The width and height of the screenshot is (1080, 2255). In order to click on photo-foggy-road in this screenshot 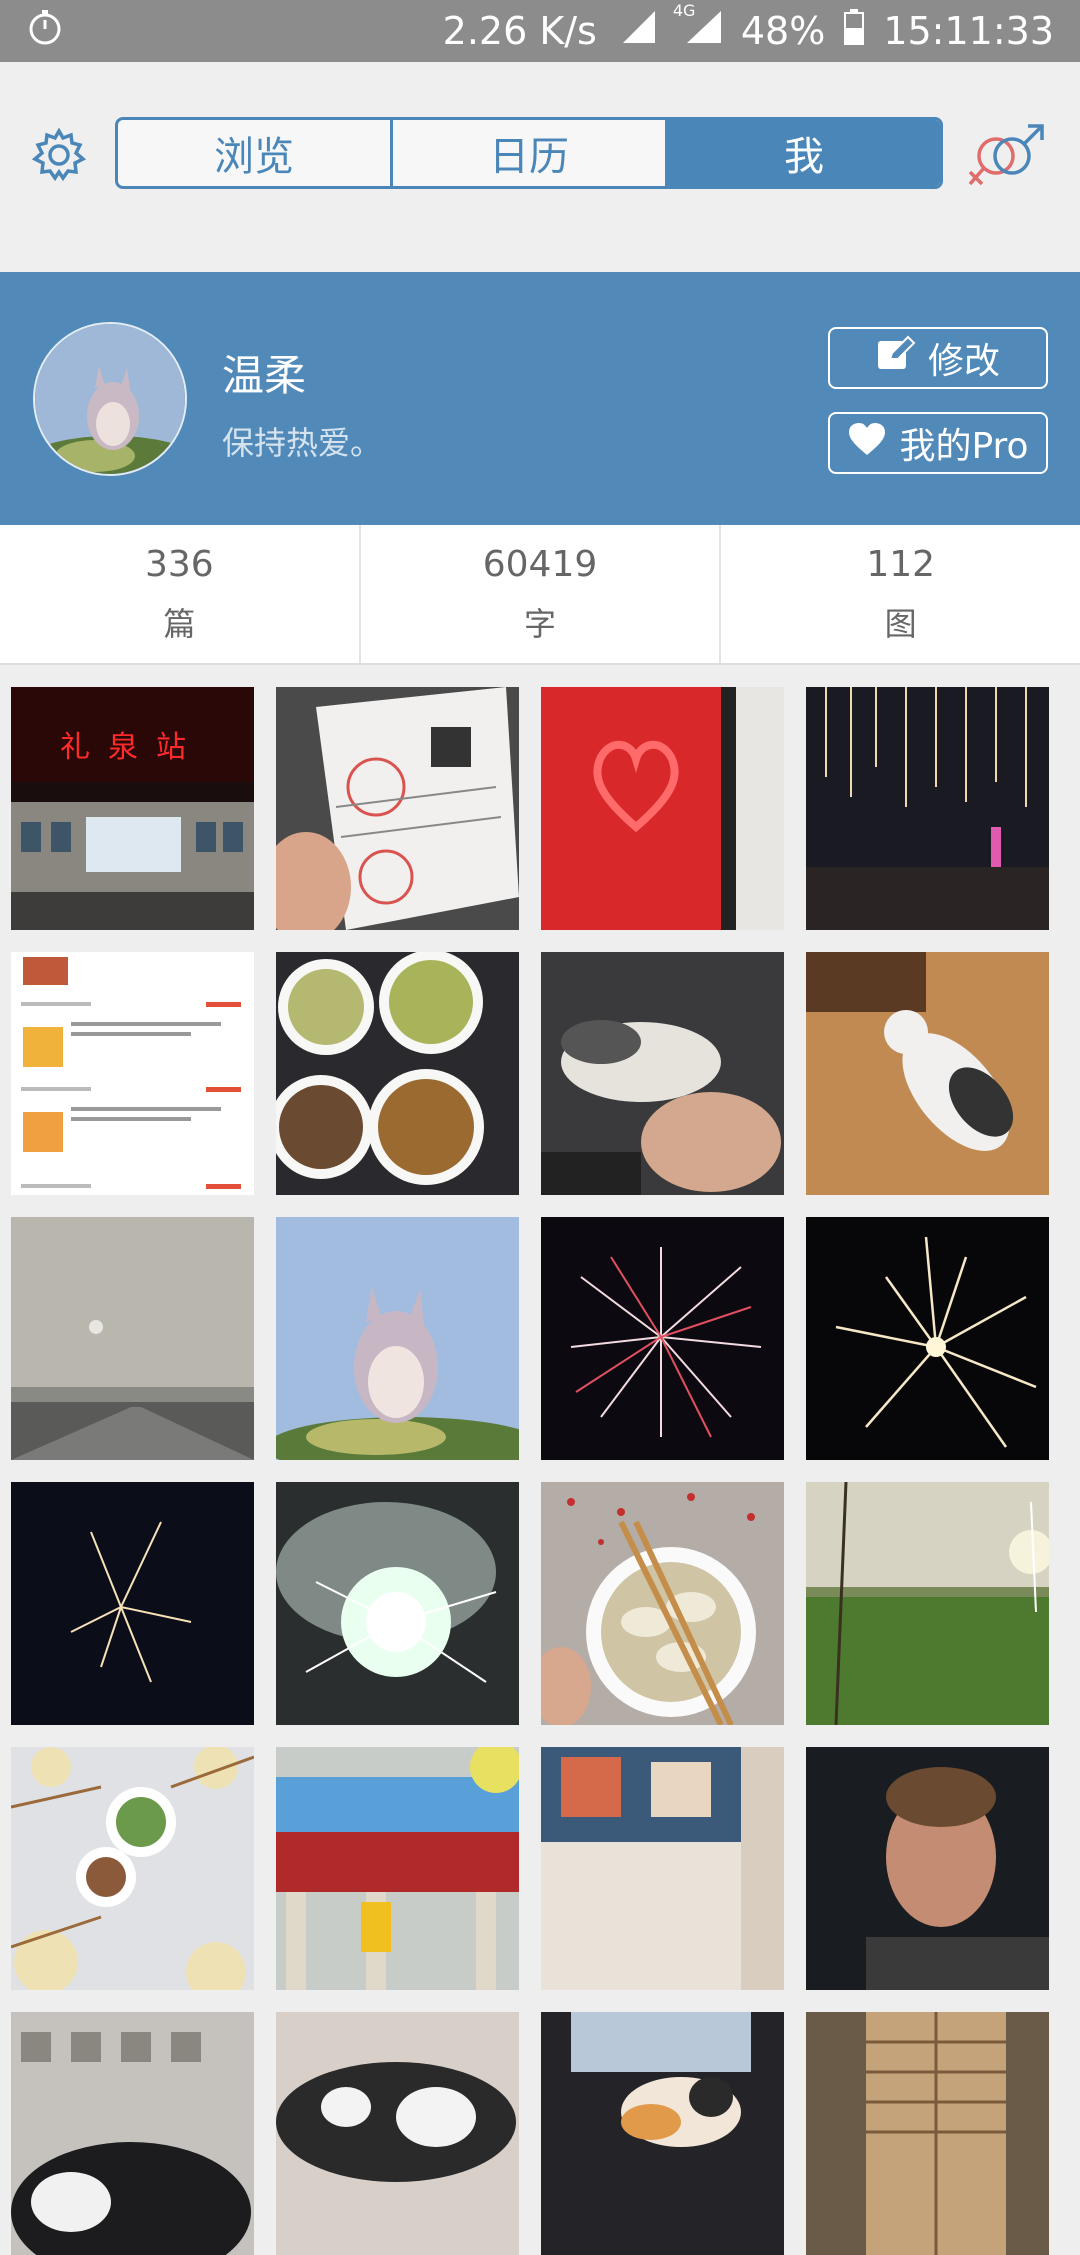, I will do `click(132, 1338)`.